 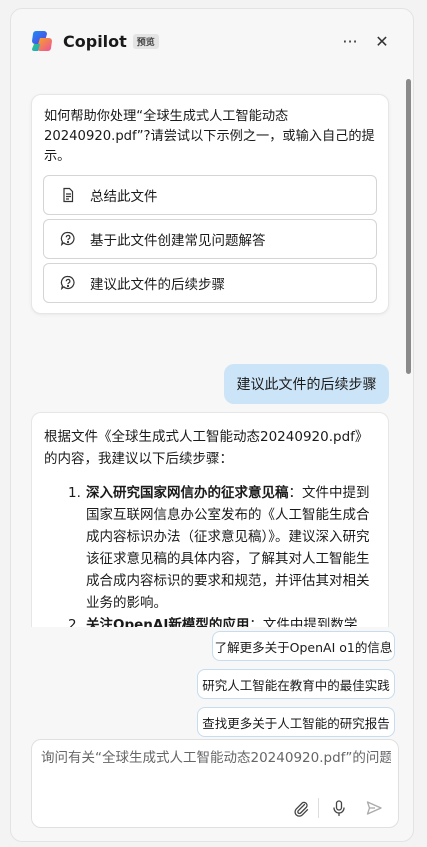 I want to click on suggestion-ai-research: 查找更多关于人工智能的研究报告, so click(x=296, y=722).